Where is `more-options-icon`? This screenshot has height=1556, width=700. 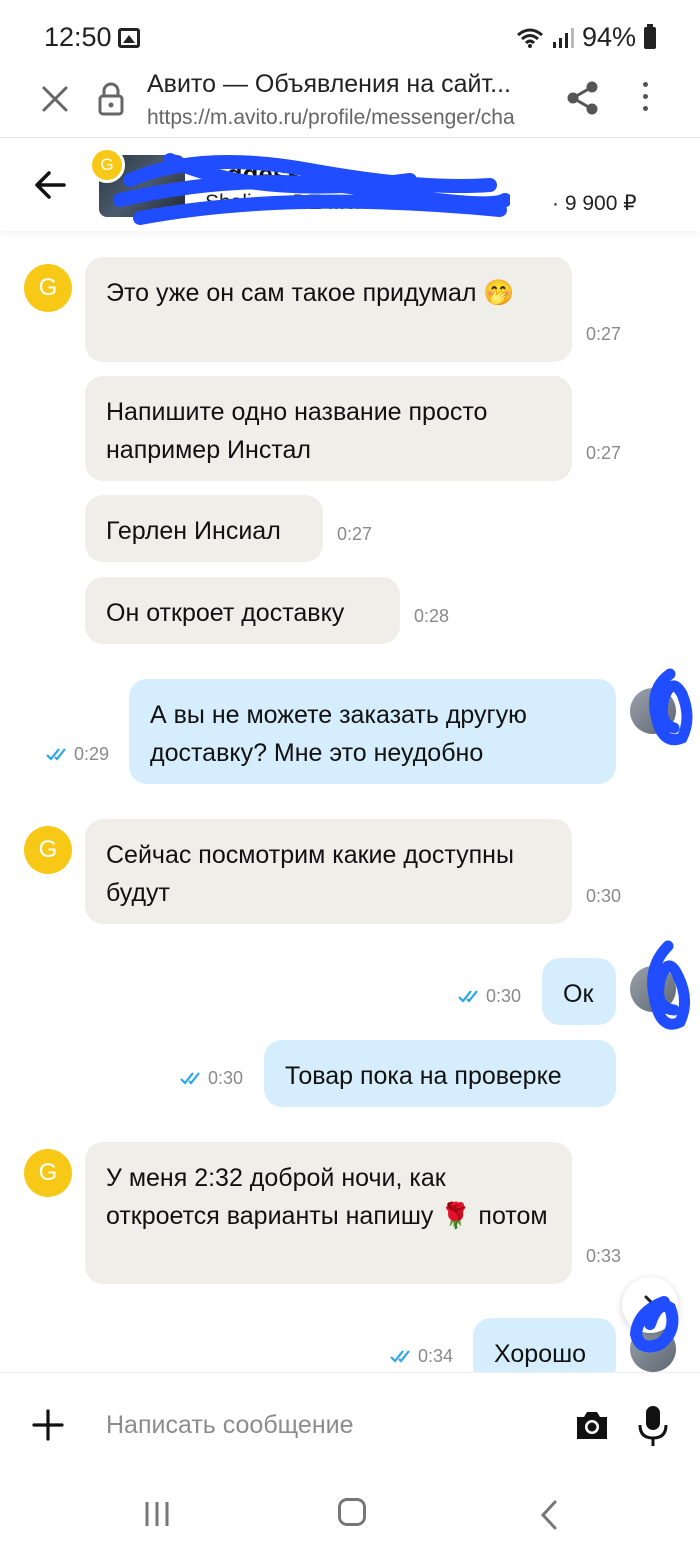 more-options-icon is located at coordinates (645, 99).